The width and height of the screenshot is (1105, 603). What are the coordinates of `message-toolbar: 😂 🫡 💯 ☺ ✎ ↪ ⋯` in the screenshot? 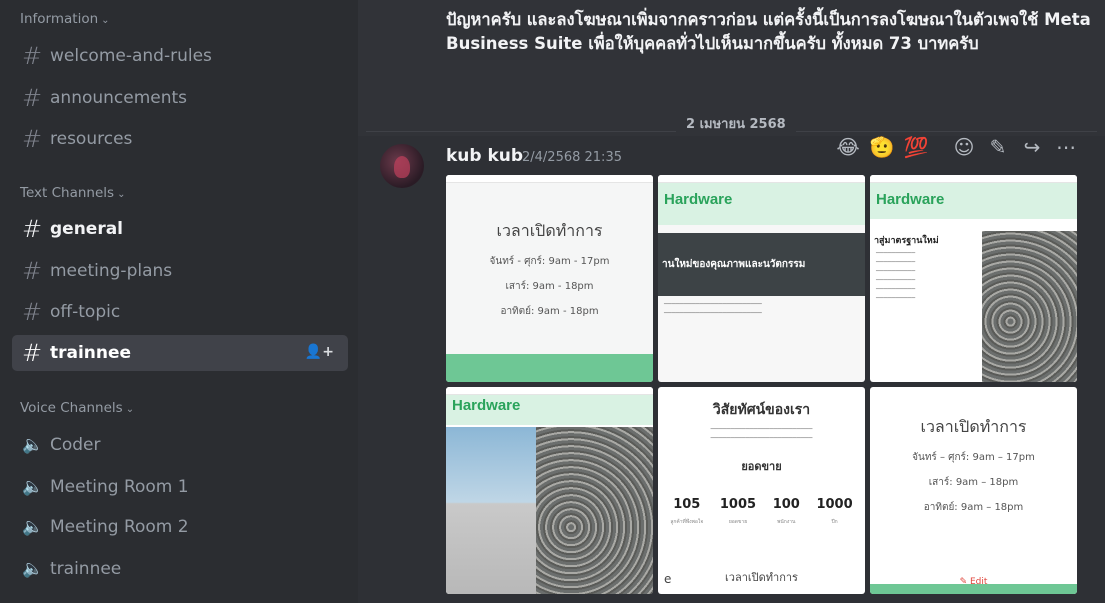 It's located at (957, 147).